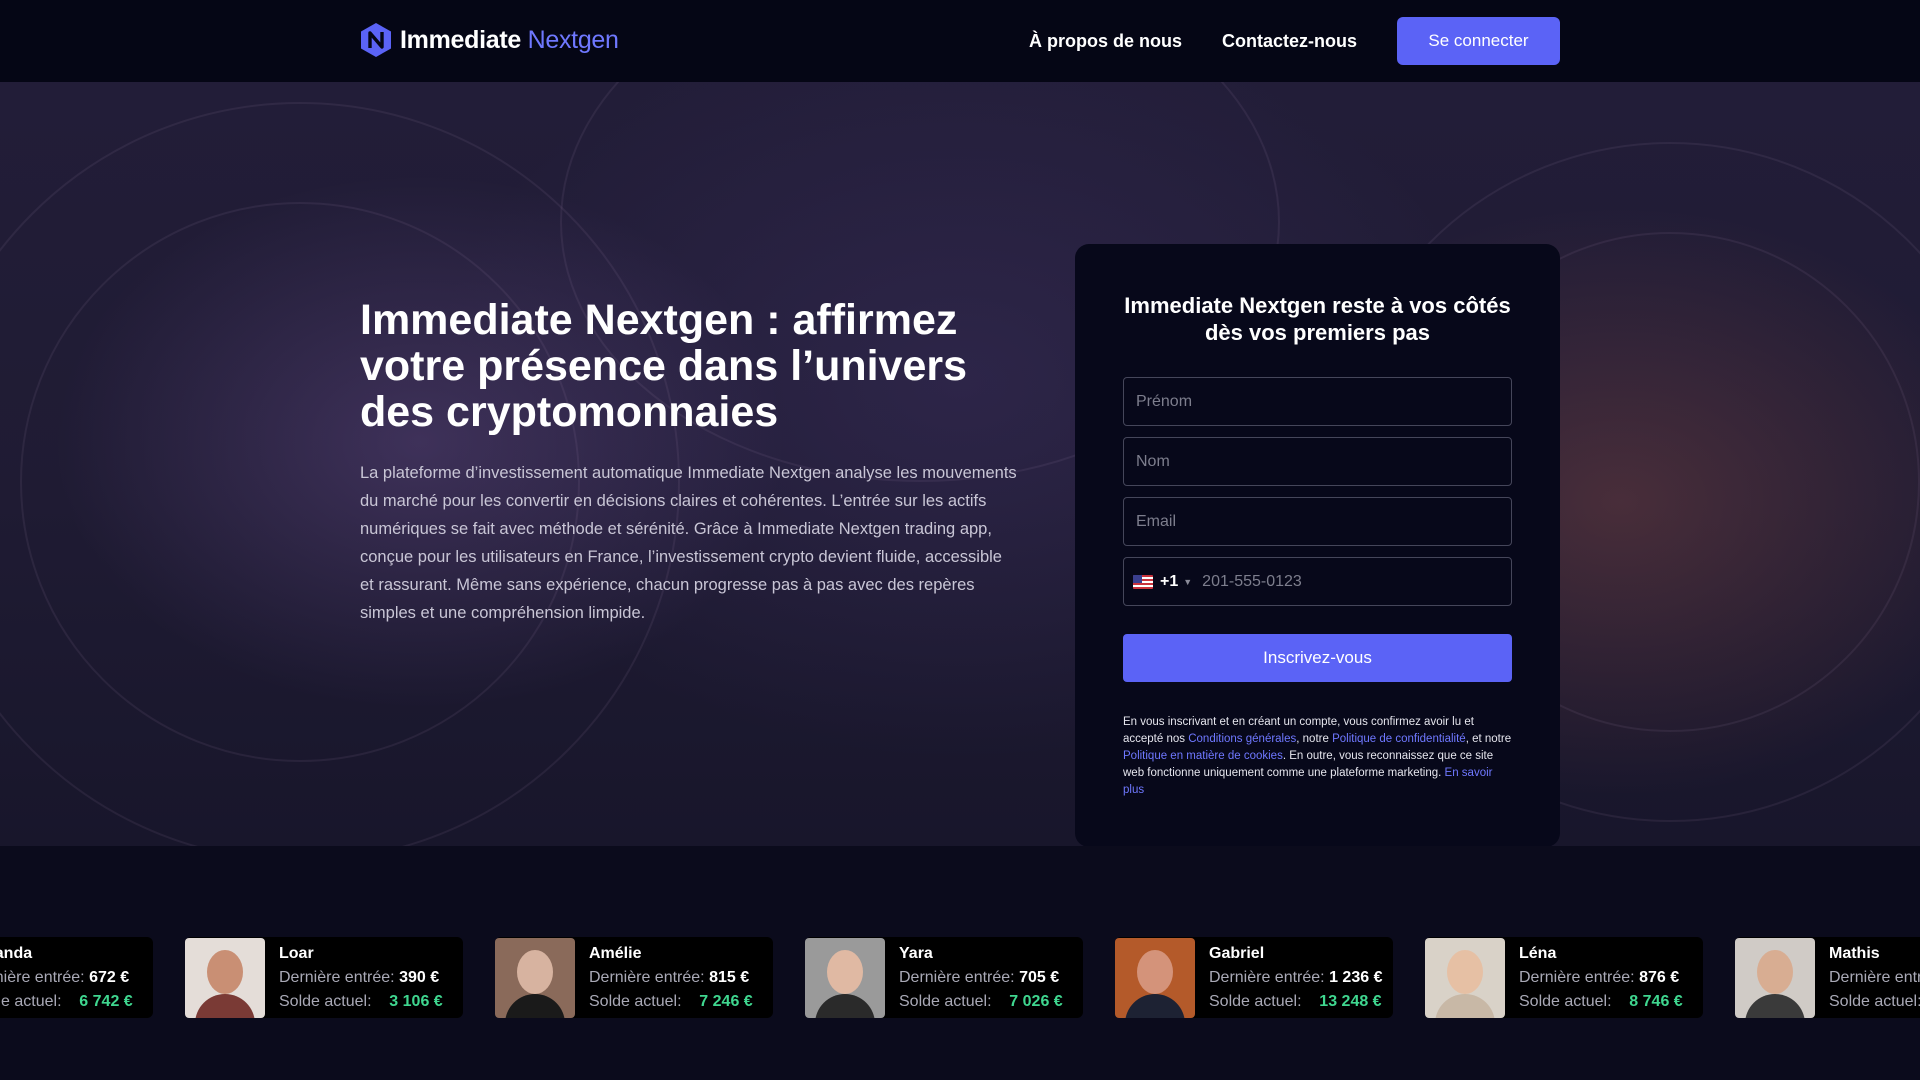 Image resolution: width=1920 pixels, height=1080 pixels. I want to click on user-name: Amanda, so click(16, 953).